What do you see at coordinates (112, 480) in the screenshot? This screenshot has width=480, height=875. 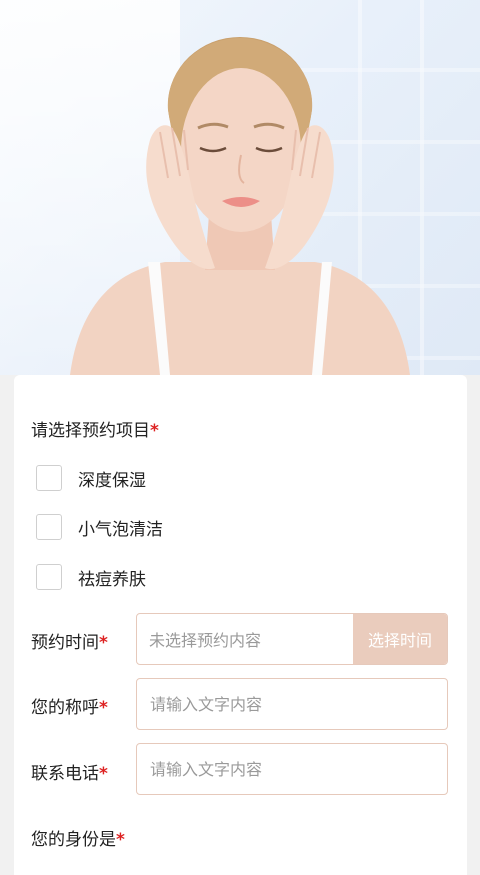 I see `option-label: 深度保湿` at bounding box center [112, 480].